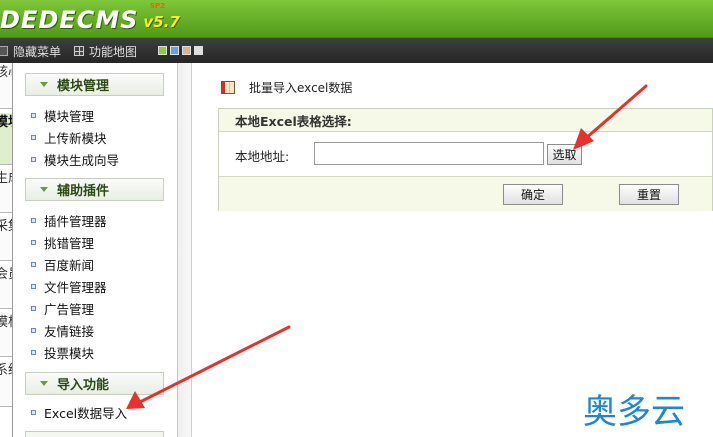 Image resolution: width=713 pixels, height=437 pixels. I want to click on menu-item-upload-module: 上传新模块, so click(69, 137).